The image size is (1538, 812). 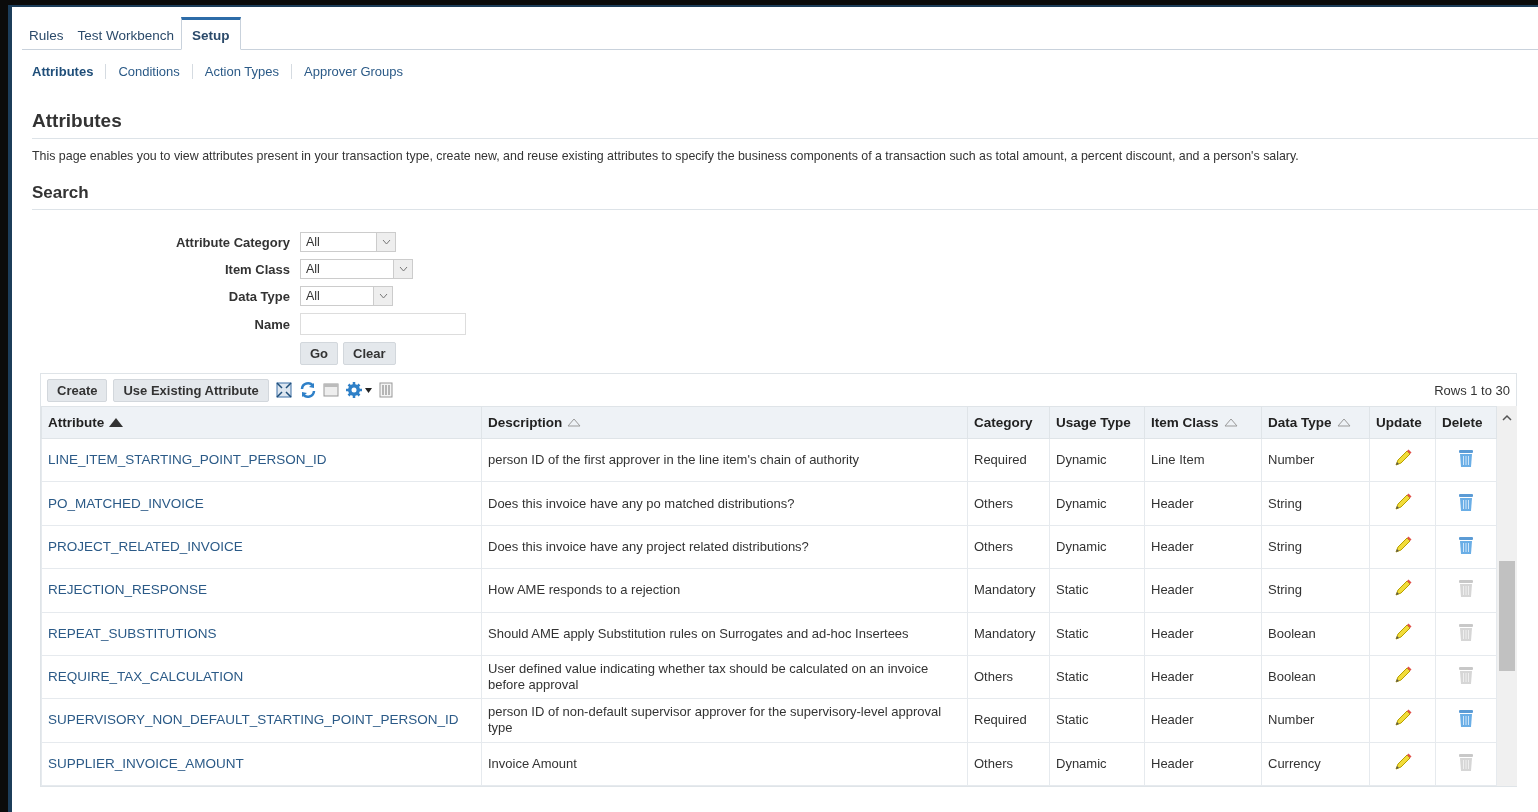 I want to click on toolbar-button: Use Existing Attribute, so click(x=191, y=390).